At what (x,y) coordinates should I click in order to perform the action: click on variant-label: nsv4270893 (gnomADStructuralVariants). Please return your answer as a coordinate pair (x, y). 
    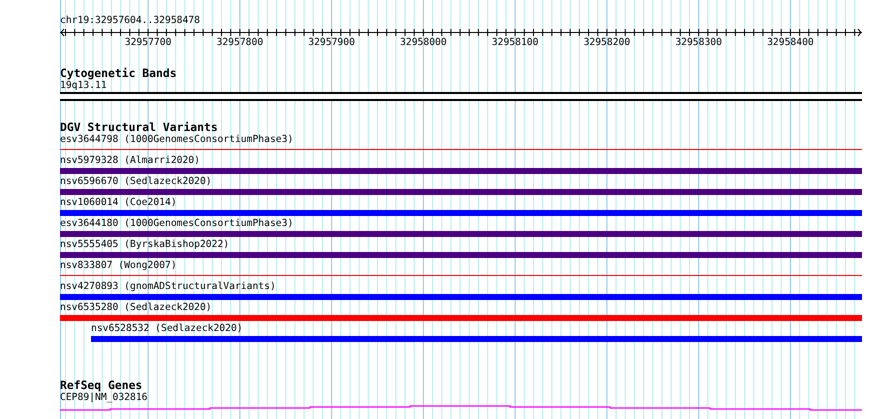
    Looking at the image, I should click on (168, 287).